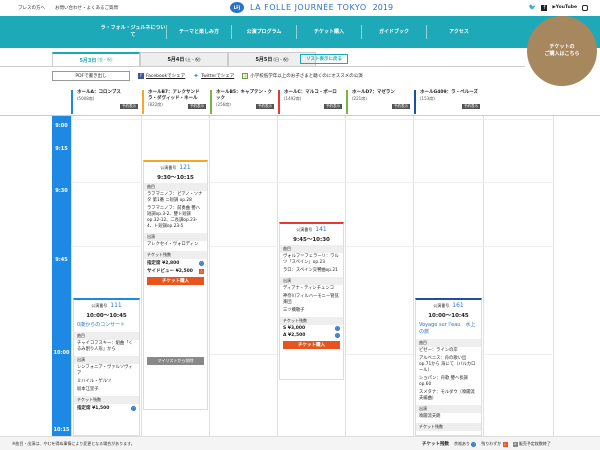 The width and height of the screenshot is (600, 450). Describe the element at coordinates (562, 51) in the screenshot. I see `ticket-purchase-button: チケットの ご購入はこちら` at that location.